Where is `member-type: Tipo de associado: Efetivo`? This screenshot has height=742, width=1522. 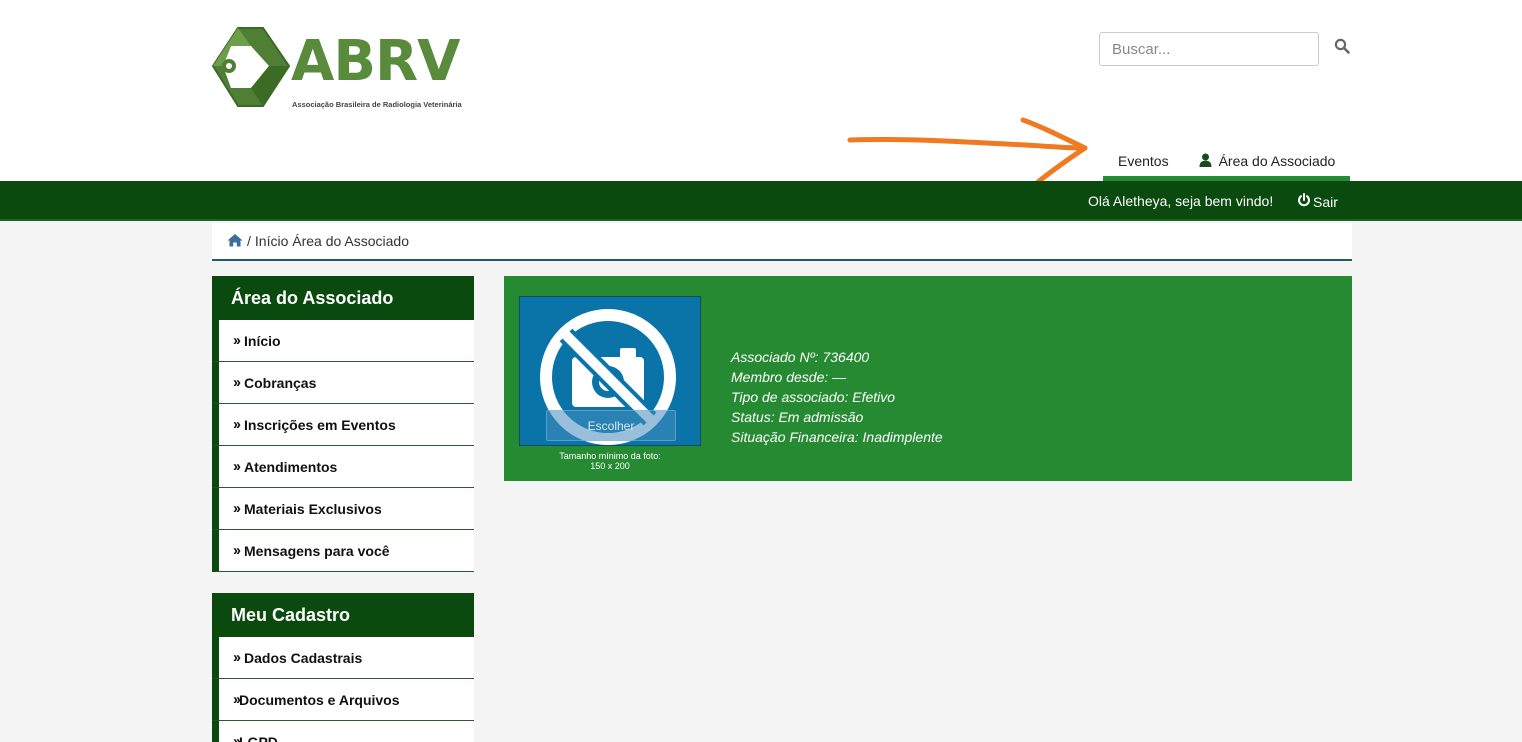
member-type: Tipo de associado: Efetivo is located at coordinates (813, 397).